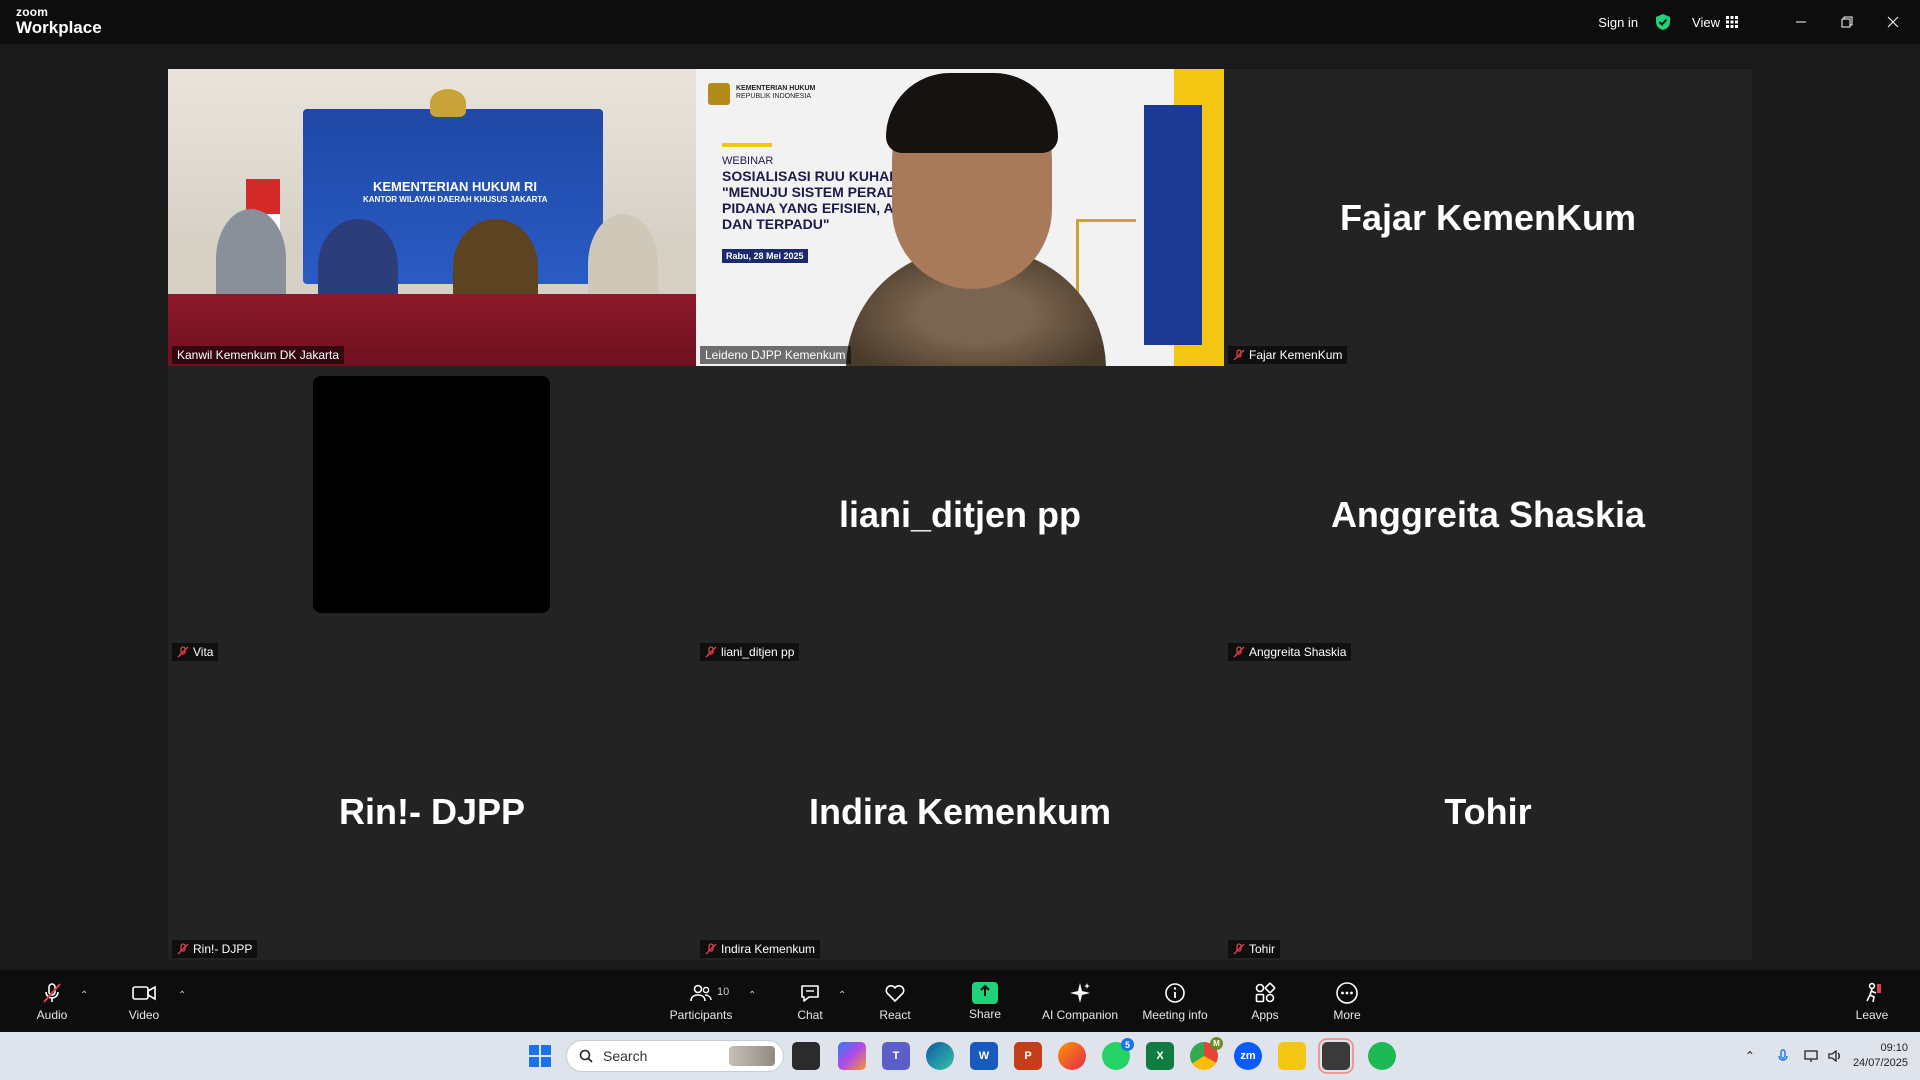 The height and width of the screenshot is (1080, 1920). What do you see at coordinates (719, 94) in the screenshot?
I see `ministry-logo-icon` at bounding box center [719, 94].